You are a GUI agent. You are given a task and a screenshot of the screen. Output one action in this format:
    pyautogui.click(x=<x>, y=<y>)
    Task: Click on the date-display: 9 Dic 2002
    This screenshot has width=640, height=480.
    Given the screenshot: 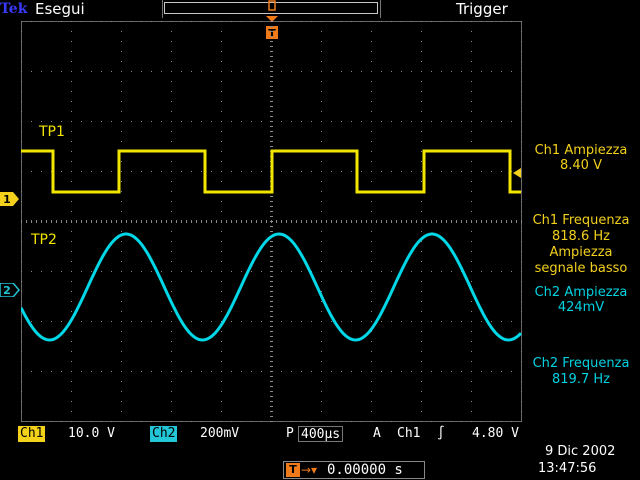 What is the action you would take?
    pyautogui.click(x=580, y=451)
    